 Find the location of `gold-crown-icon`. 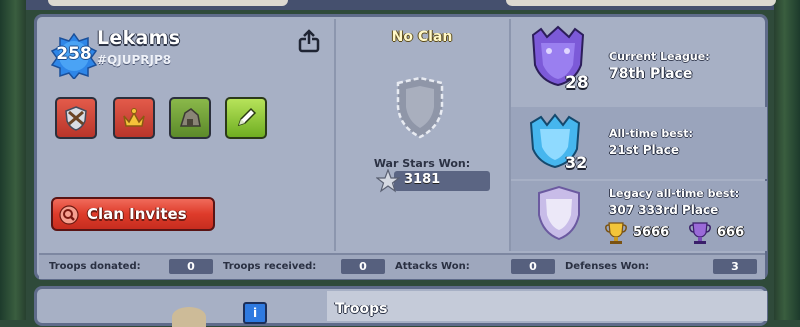

gold-crown-icon is located at coordinates (134, 117).